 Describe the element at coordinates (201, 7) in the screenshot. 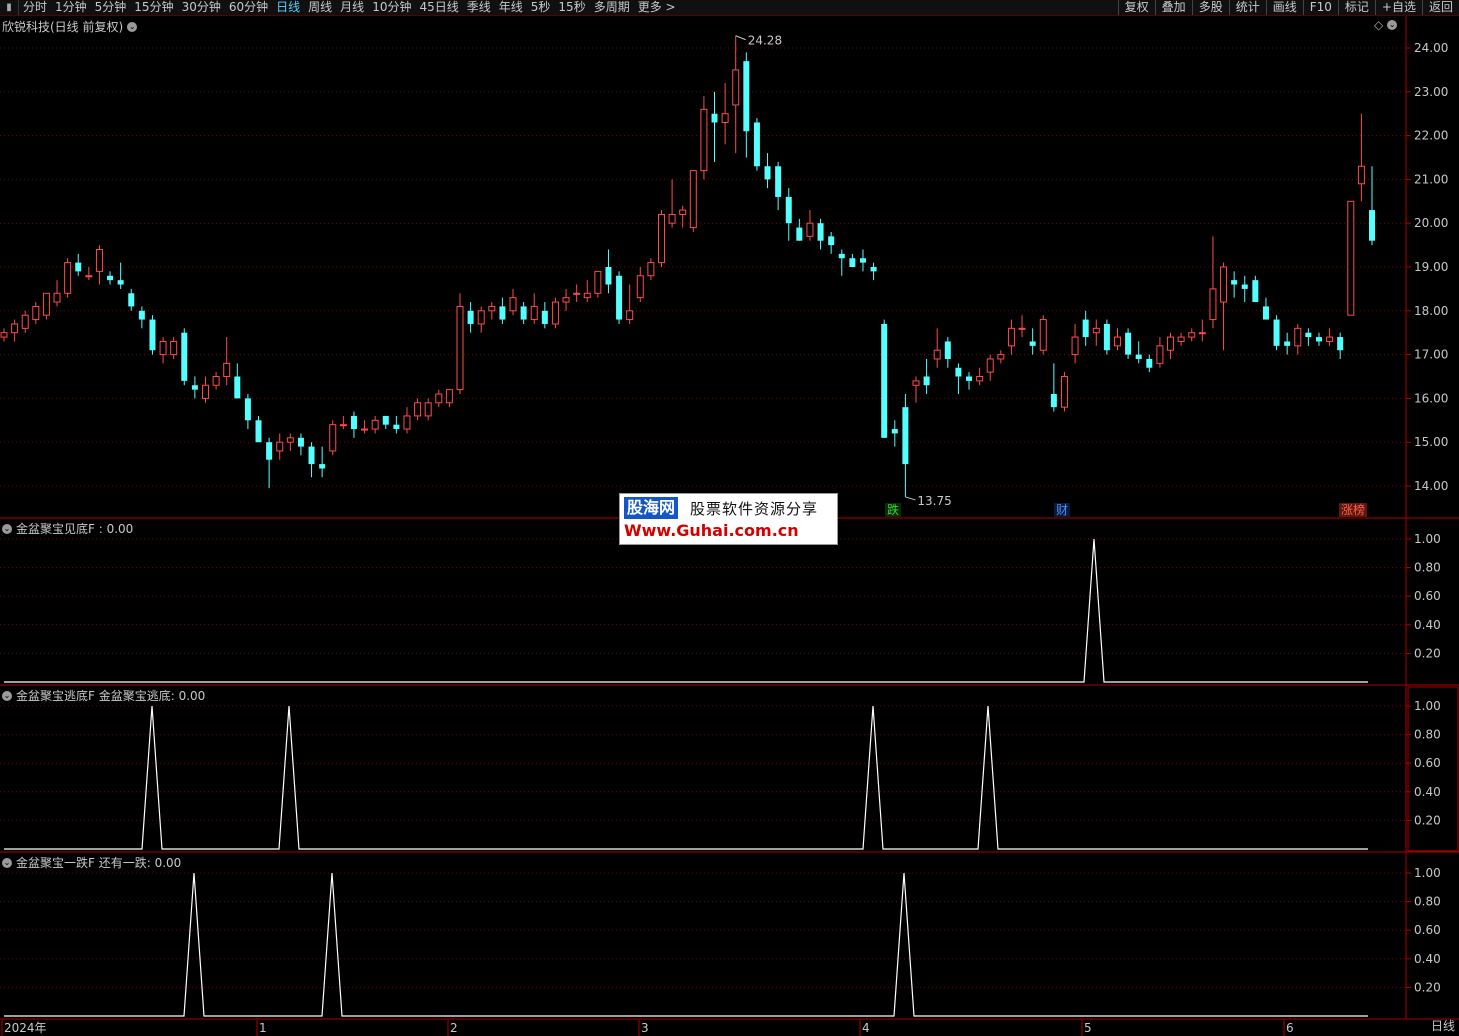

I see `period-tab-4: 30分钟` at that location.